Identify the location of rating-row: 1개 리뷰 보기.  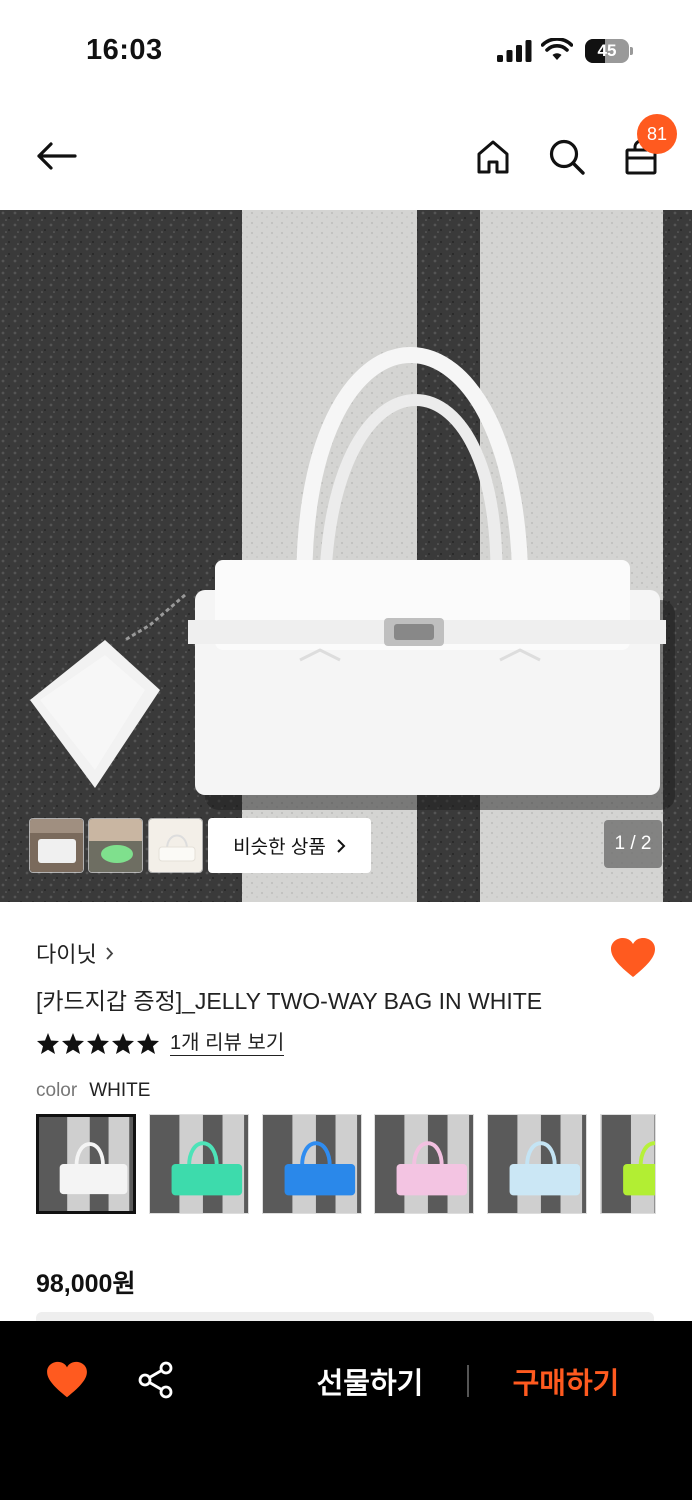
(160, 1043).